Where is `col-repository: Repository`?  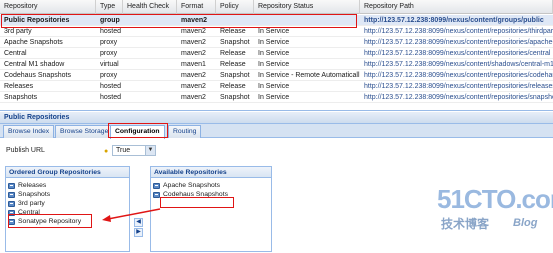 col-repository: Repository is located at coordinates (48, 7).